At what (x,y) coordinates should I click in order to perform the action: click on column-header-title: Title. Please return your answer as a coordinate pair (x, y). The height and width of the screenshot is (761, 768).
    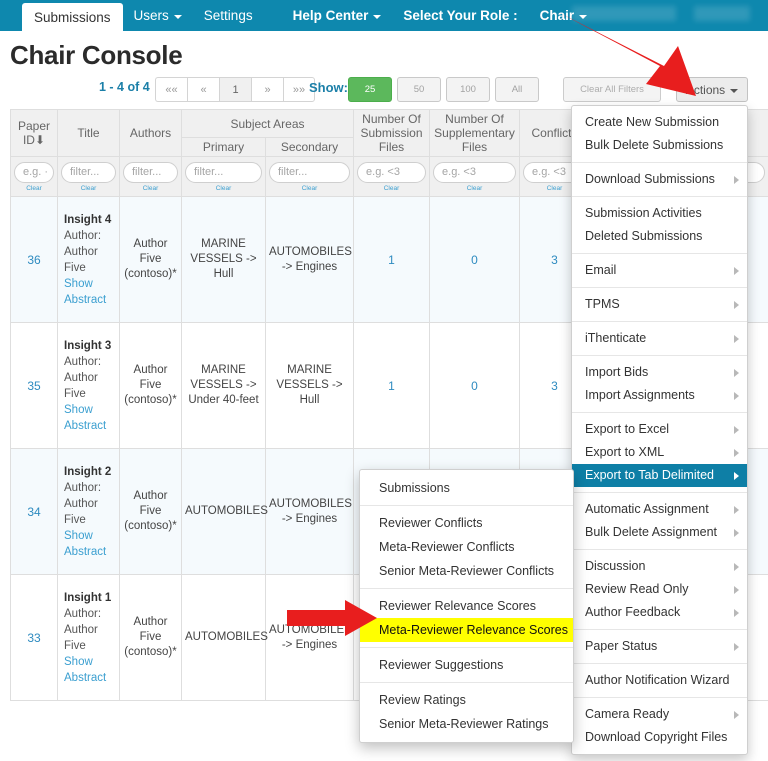
    Looking at the image, I should click on (88, 133).